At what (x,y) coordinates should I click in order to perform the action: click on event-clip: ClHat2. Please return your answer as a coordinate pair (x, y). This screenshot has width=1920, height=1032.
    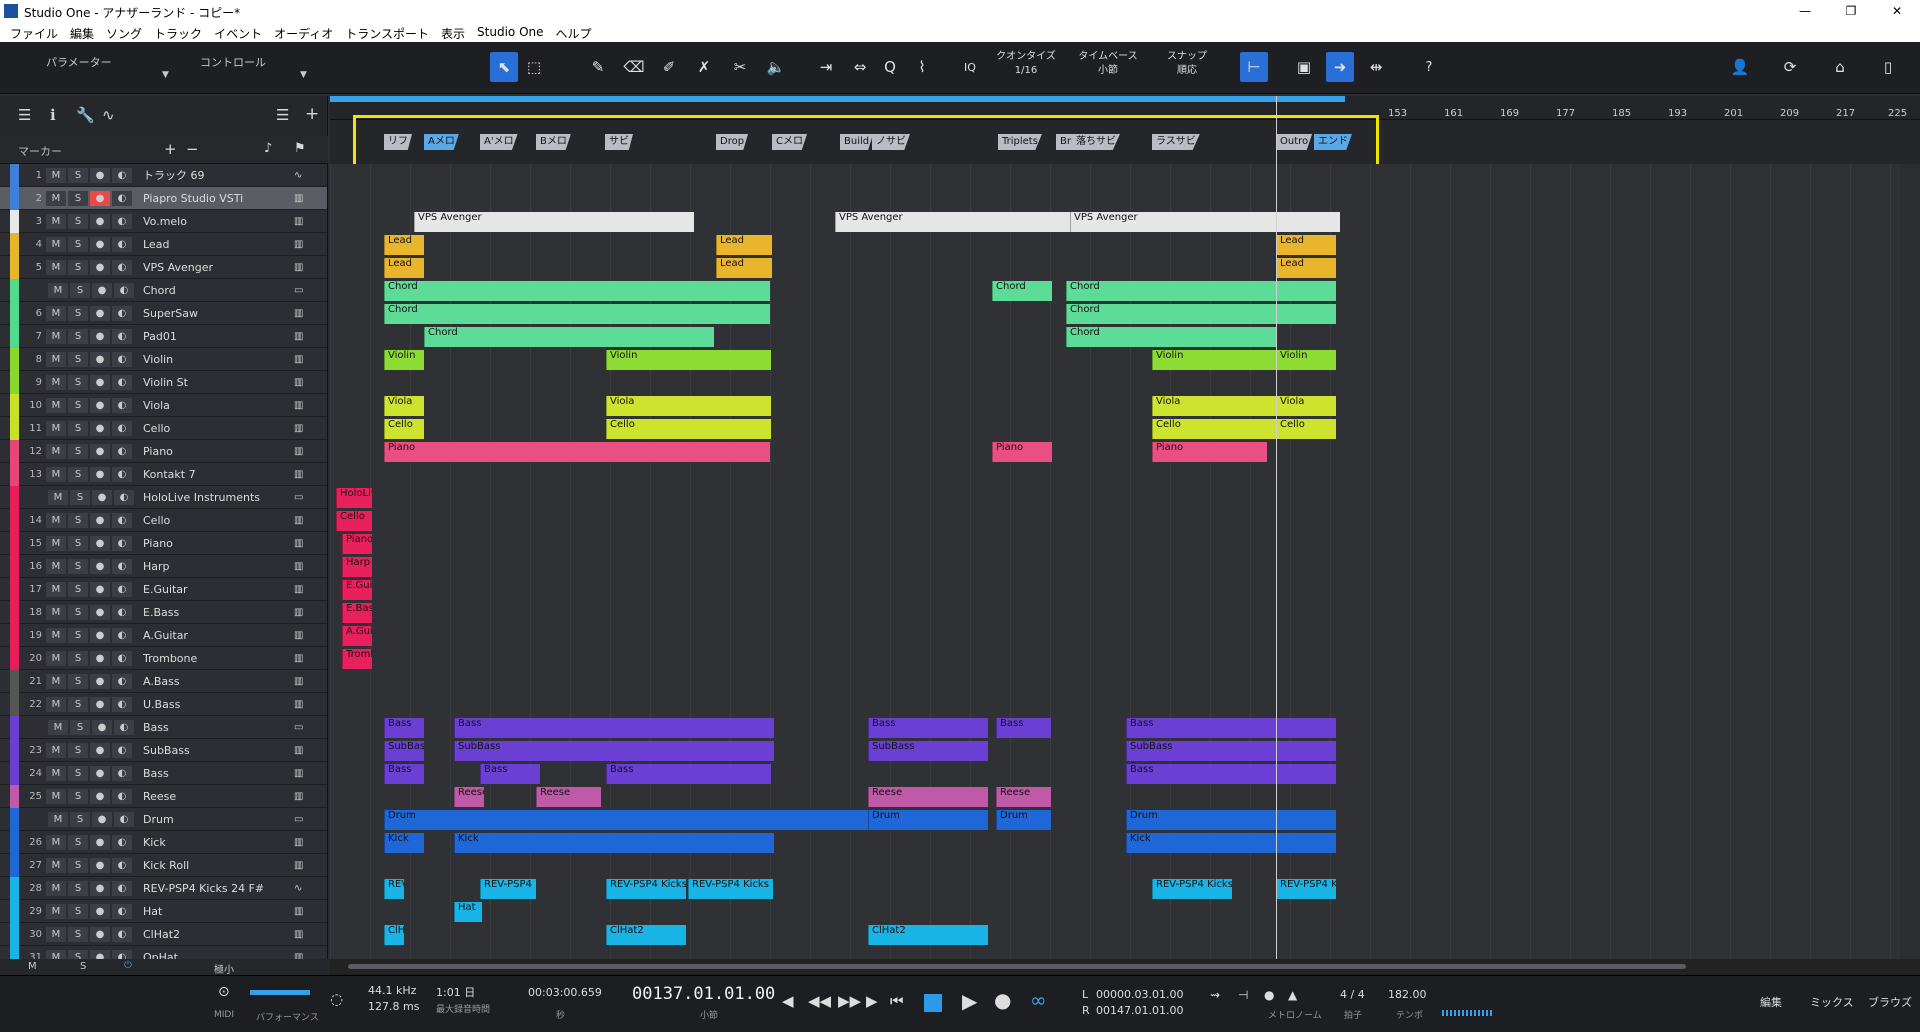
    Looking at the image, I should click on (394, 935).